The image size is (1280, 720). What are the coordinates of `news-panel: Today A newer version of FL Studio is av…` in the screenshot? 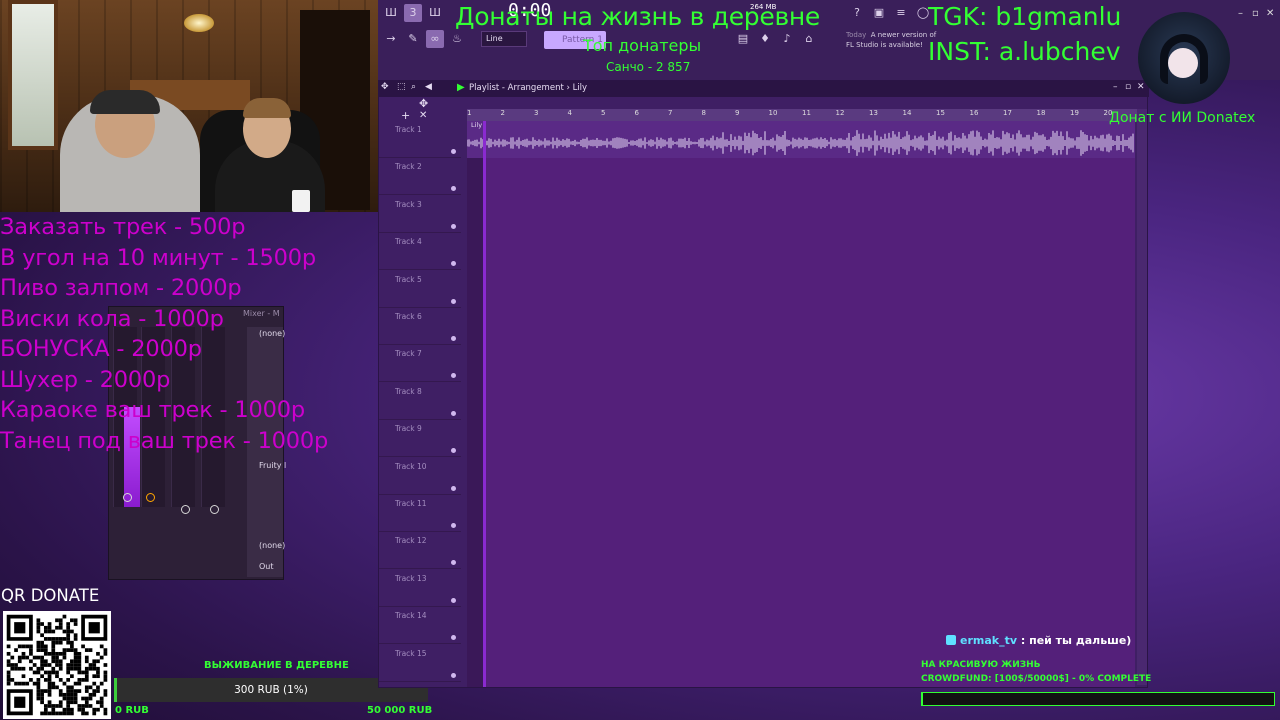 It's located at (891, 40).